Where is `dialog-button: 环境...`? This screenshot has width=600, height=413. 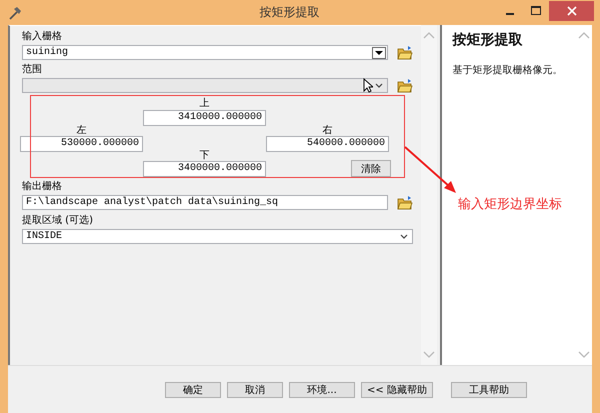 dialog-button: 环境... is located at coordinates (322, 390).